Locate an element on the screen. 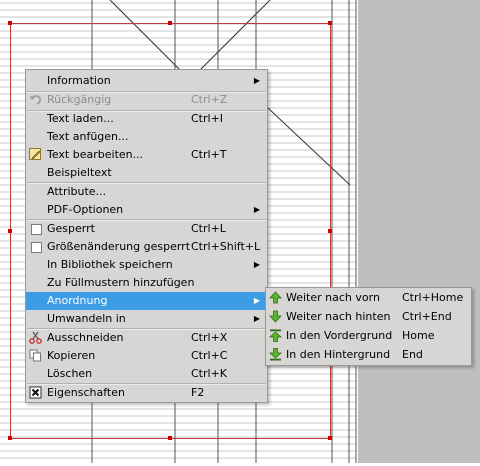 Image resolution: width=480 pixels, height=466 pixels. locked-checkbox is located at coordinates (36, 229).